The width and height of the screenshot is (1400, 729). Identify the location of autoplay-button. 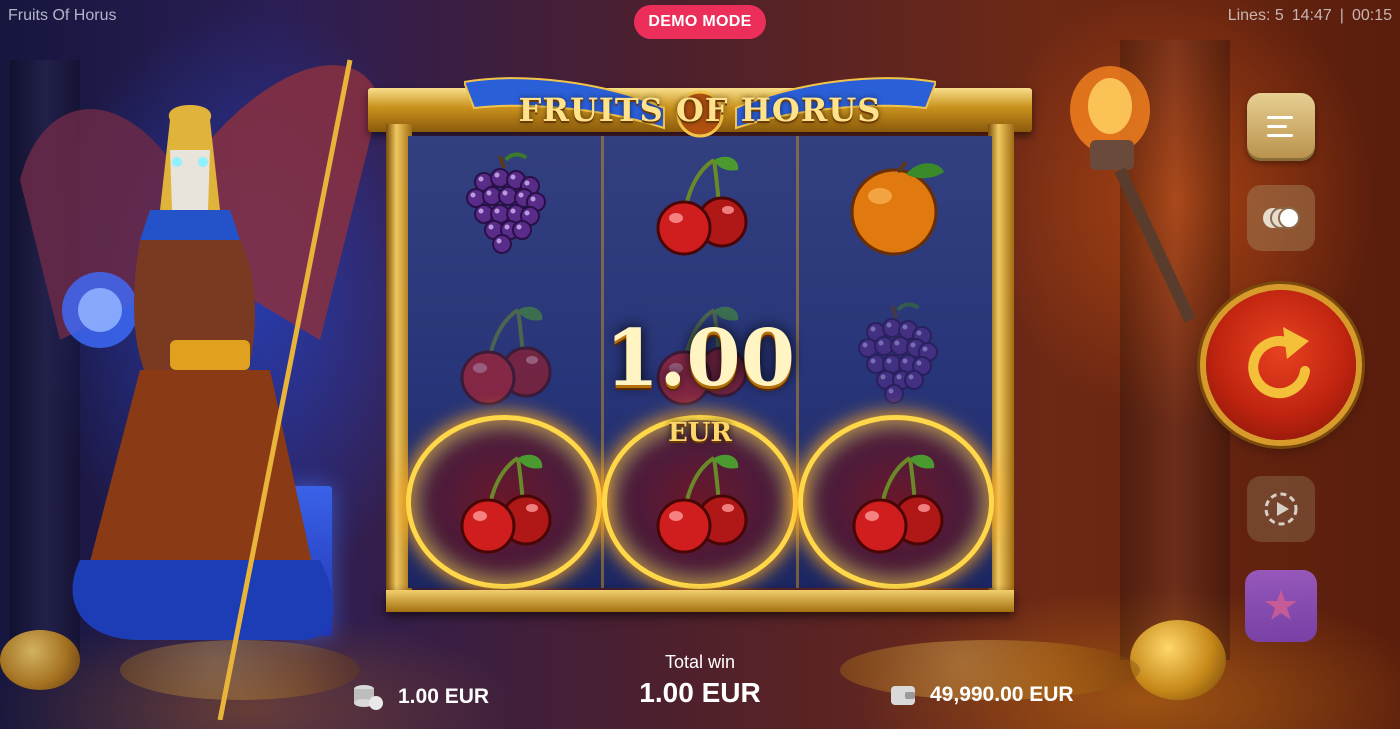
(1281, 509).